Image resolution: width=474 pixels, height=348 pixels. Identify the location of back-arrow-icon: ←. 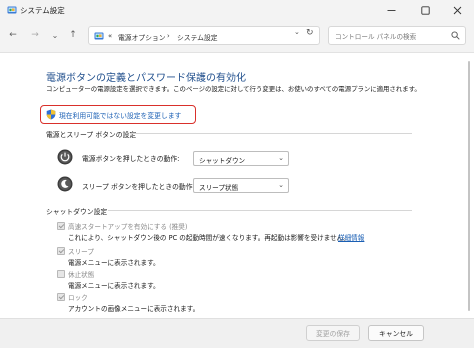
(13, 35).